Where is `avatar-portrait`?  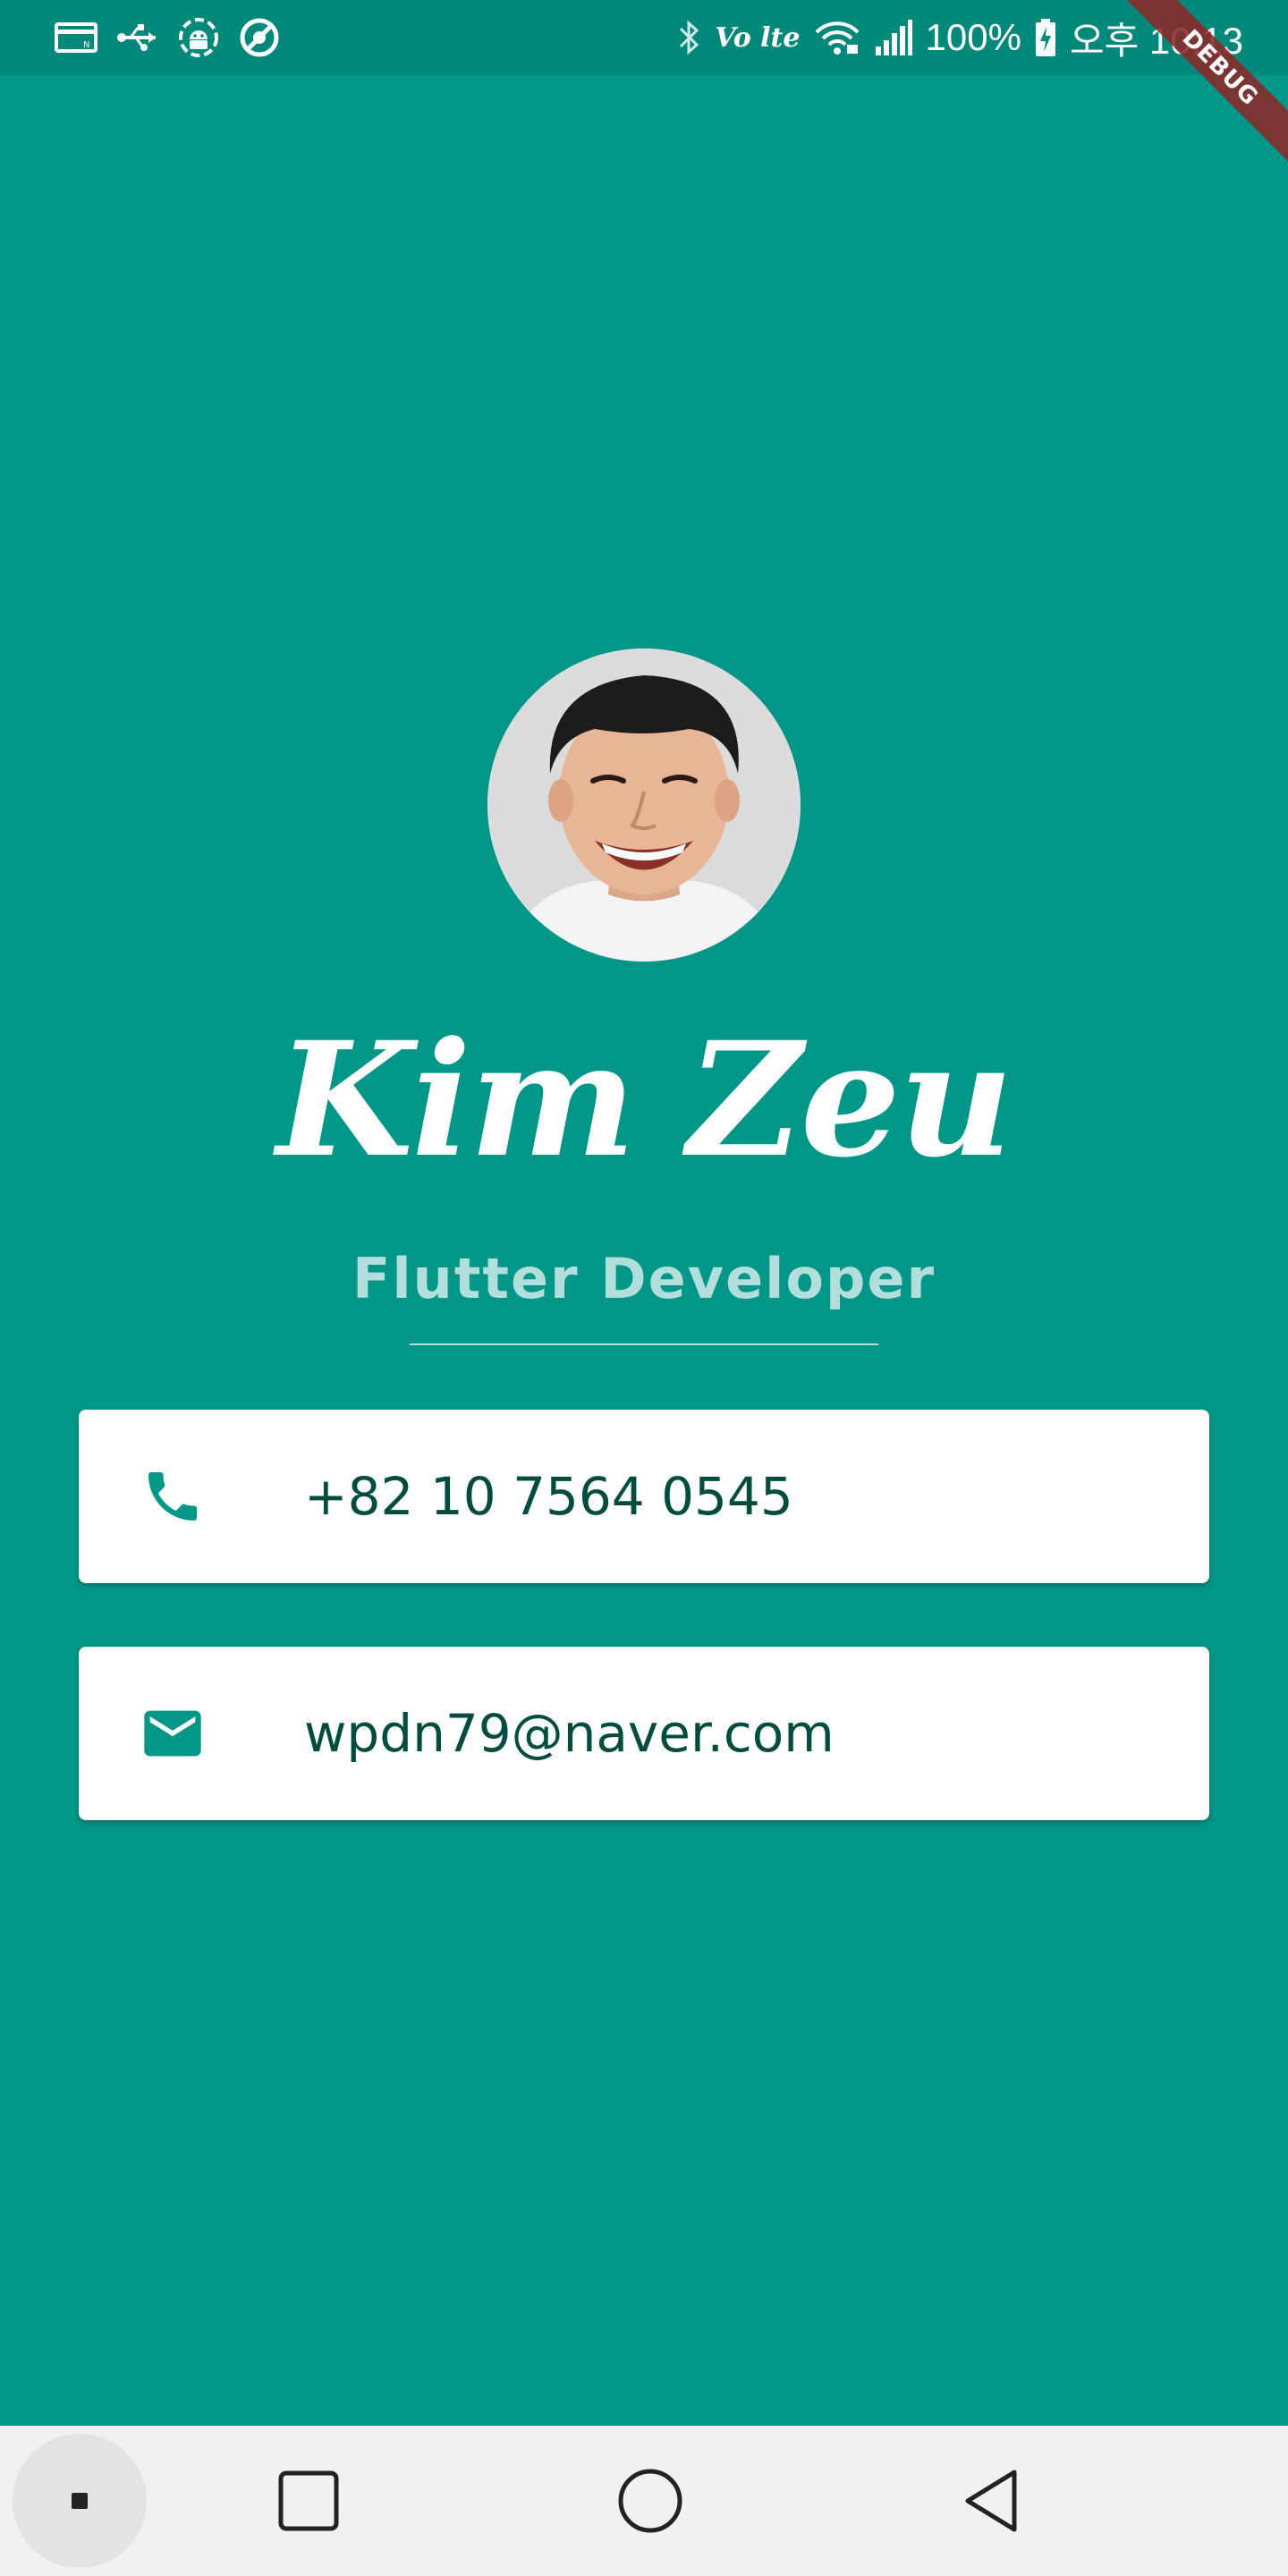
avatar-portrait is located at coordinates (644, 805).